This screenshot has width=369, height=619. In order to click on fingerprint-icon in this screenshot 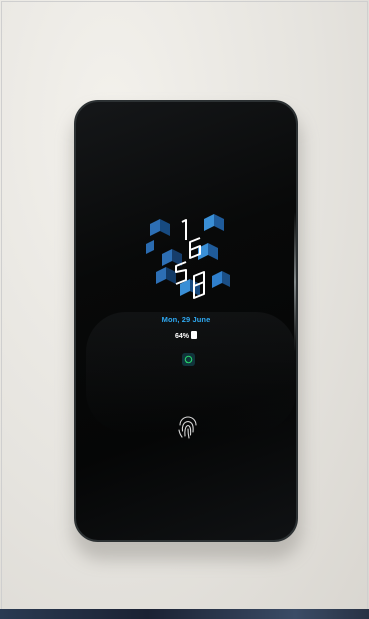, I will do `click(188, 428)`.